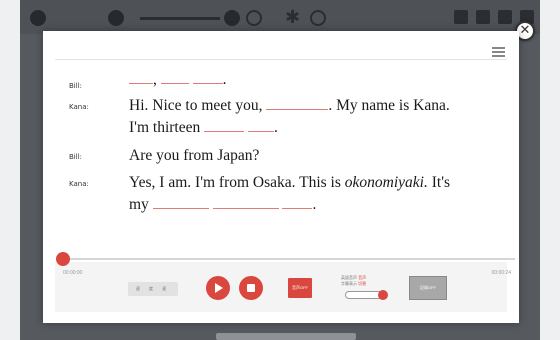 The image size is (560, 340). Describe the element at coordinates (254, 18) in the screenshot. I see `minus-icon` at that location.